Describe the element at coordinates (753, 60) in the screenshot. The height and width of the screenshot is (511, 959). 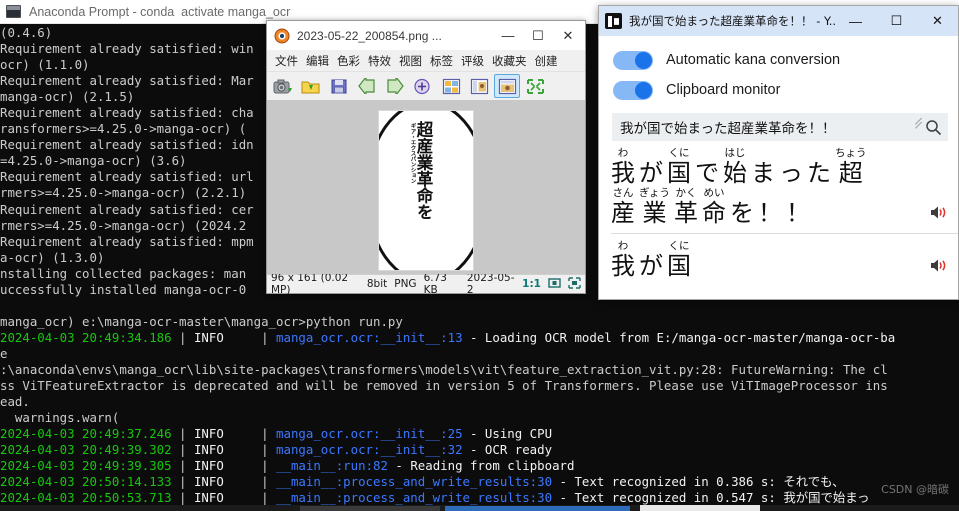
I see `toggle-automatic-kana-conversion-label: Automatic kana conversion` at that location.